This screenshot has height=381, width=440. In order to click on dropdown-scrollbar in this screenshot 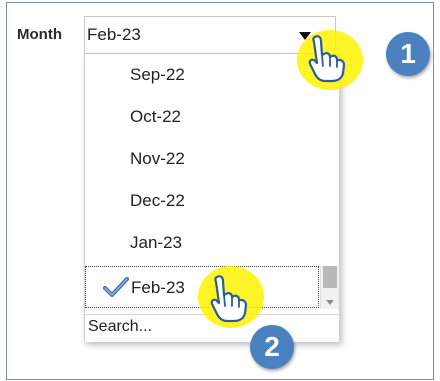, I will do `click(329, 287)`.